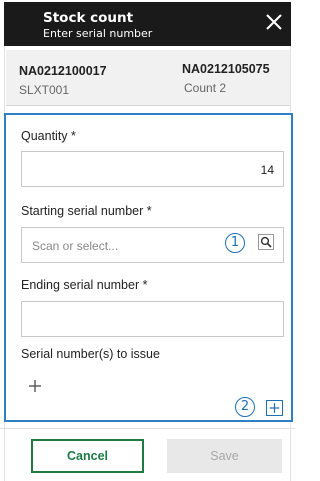 The width and height of the screenshot is (320, 481). I want to click on search-icon, so click(266, 242).